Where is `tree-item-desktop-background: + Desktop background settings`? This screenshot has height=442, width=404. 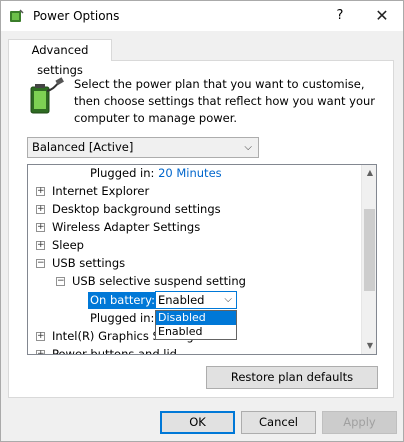
tree-item-desktop-background: + Desktop background settings is located at coordinates (193, 209).